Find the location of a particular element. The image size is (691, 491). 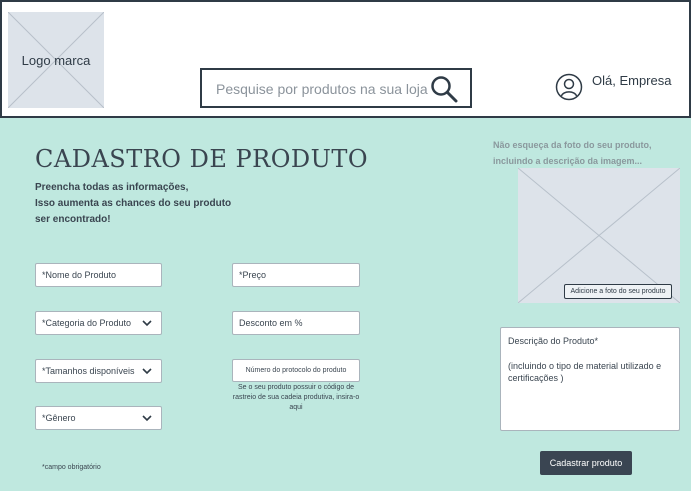

gender-label: *Gênero is located at coordinates (59, 418).